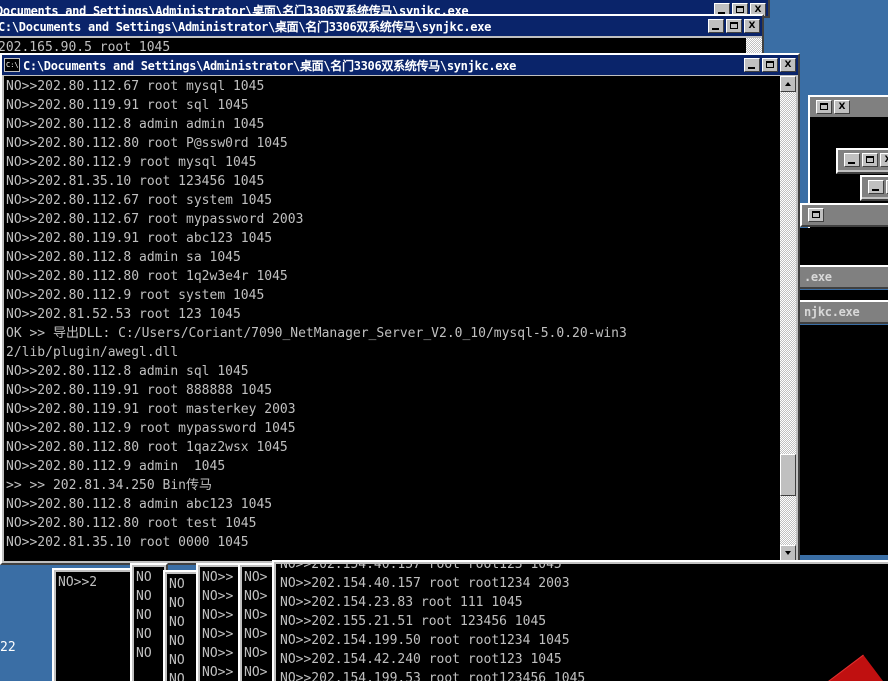  I want to click on close-button-right-b: X, so click(884, 160).